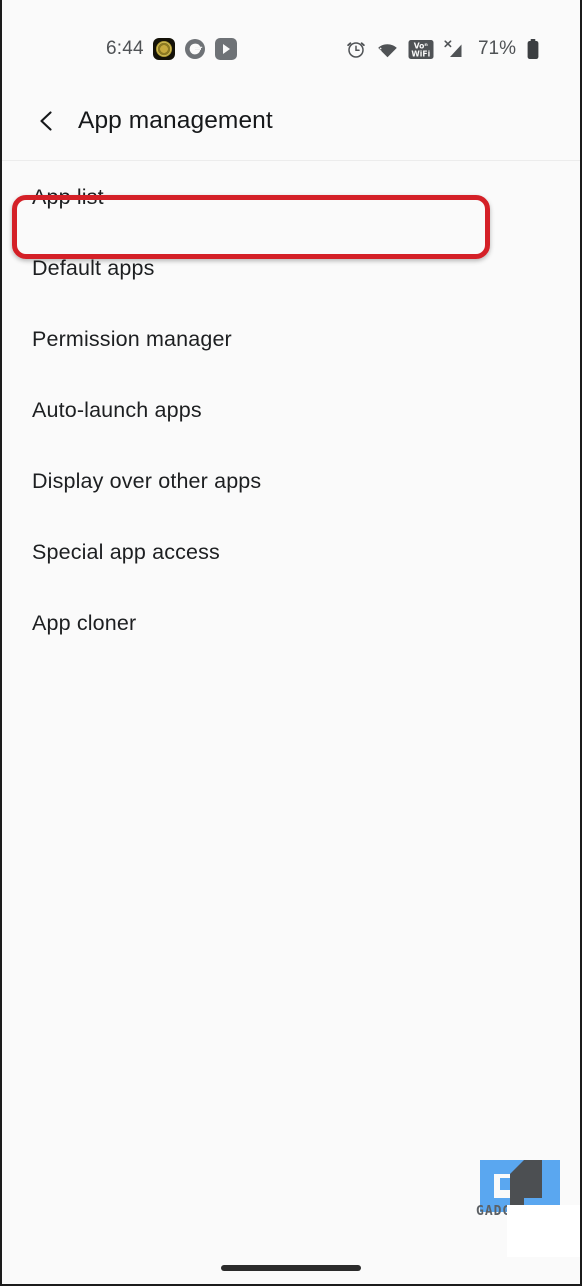 This screenshot has height=1286, width=582. What do you see at coordinates (163, 49) in the screenshot?
I see `app-icon-gold-emblem` at bounding box center [163, 49].